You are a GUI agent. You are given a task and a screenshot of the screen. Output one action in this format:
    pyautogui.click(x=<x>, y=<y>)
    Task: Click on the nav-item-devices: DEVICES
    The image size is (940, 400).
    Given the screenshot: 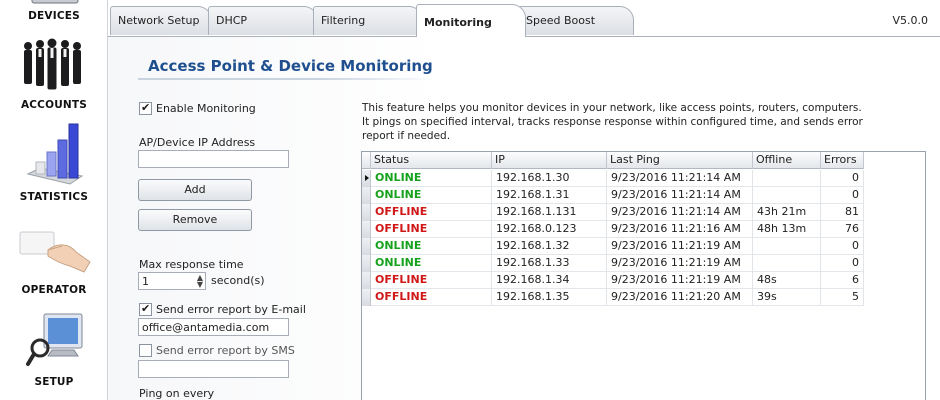 What is the action you would take?
    pyautogui.click(x=54, y=15)
    